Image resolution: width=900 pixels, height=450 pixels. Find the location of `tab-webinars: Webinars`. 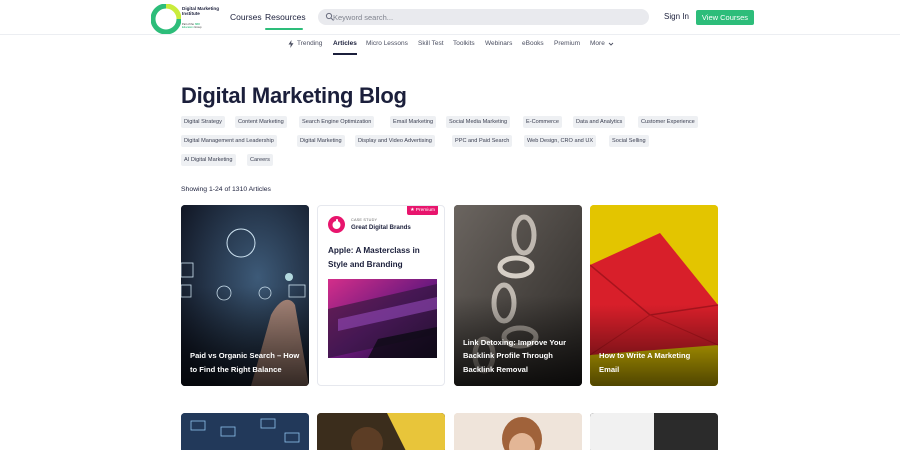

tab-webinars: Webinars is located at coordinates (498, 43).